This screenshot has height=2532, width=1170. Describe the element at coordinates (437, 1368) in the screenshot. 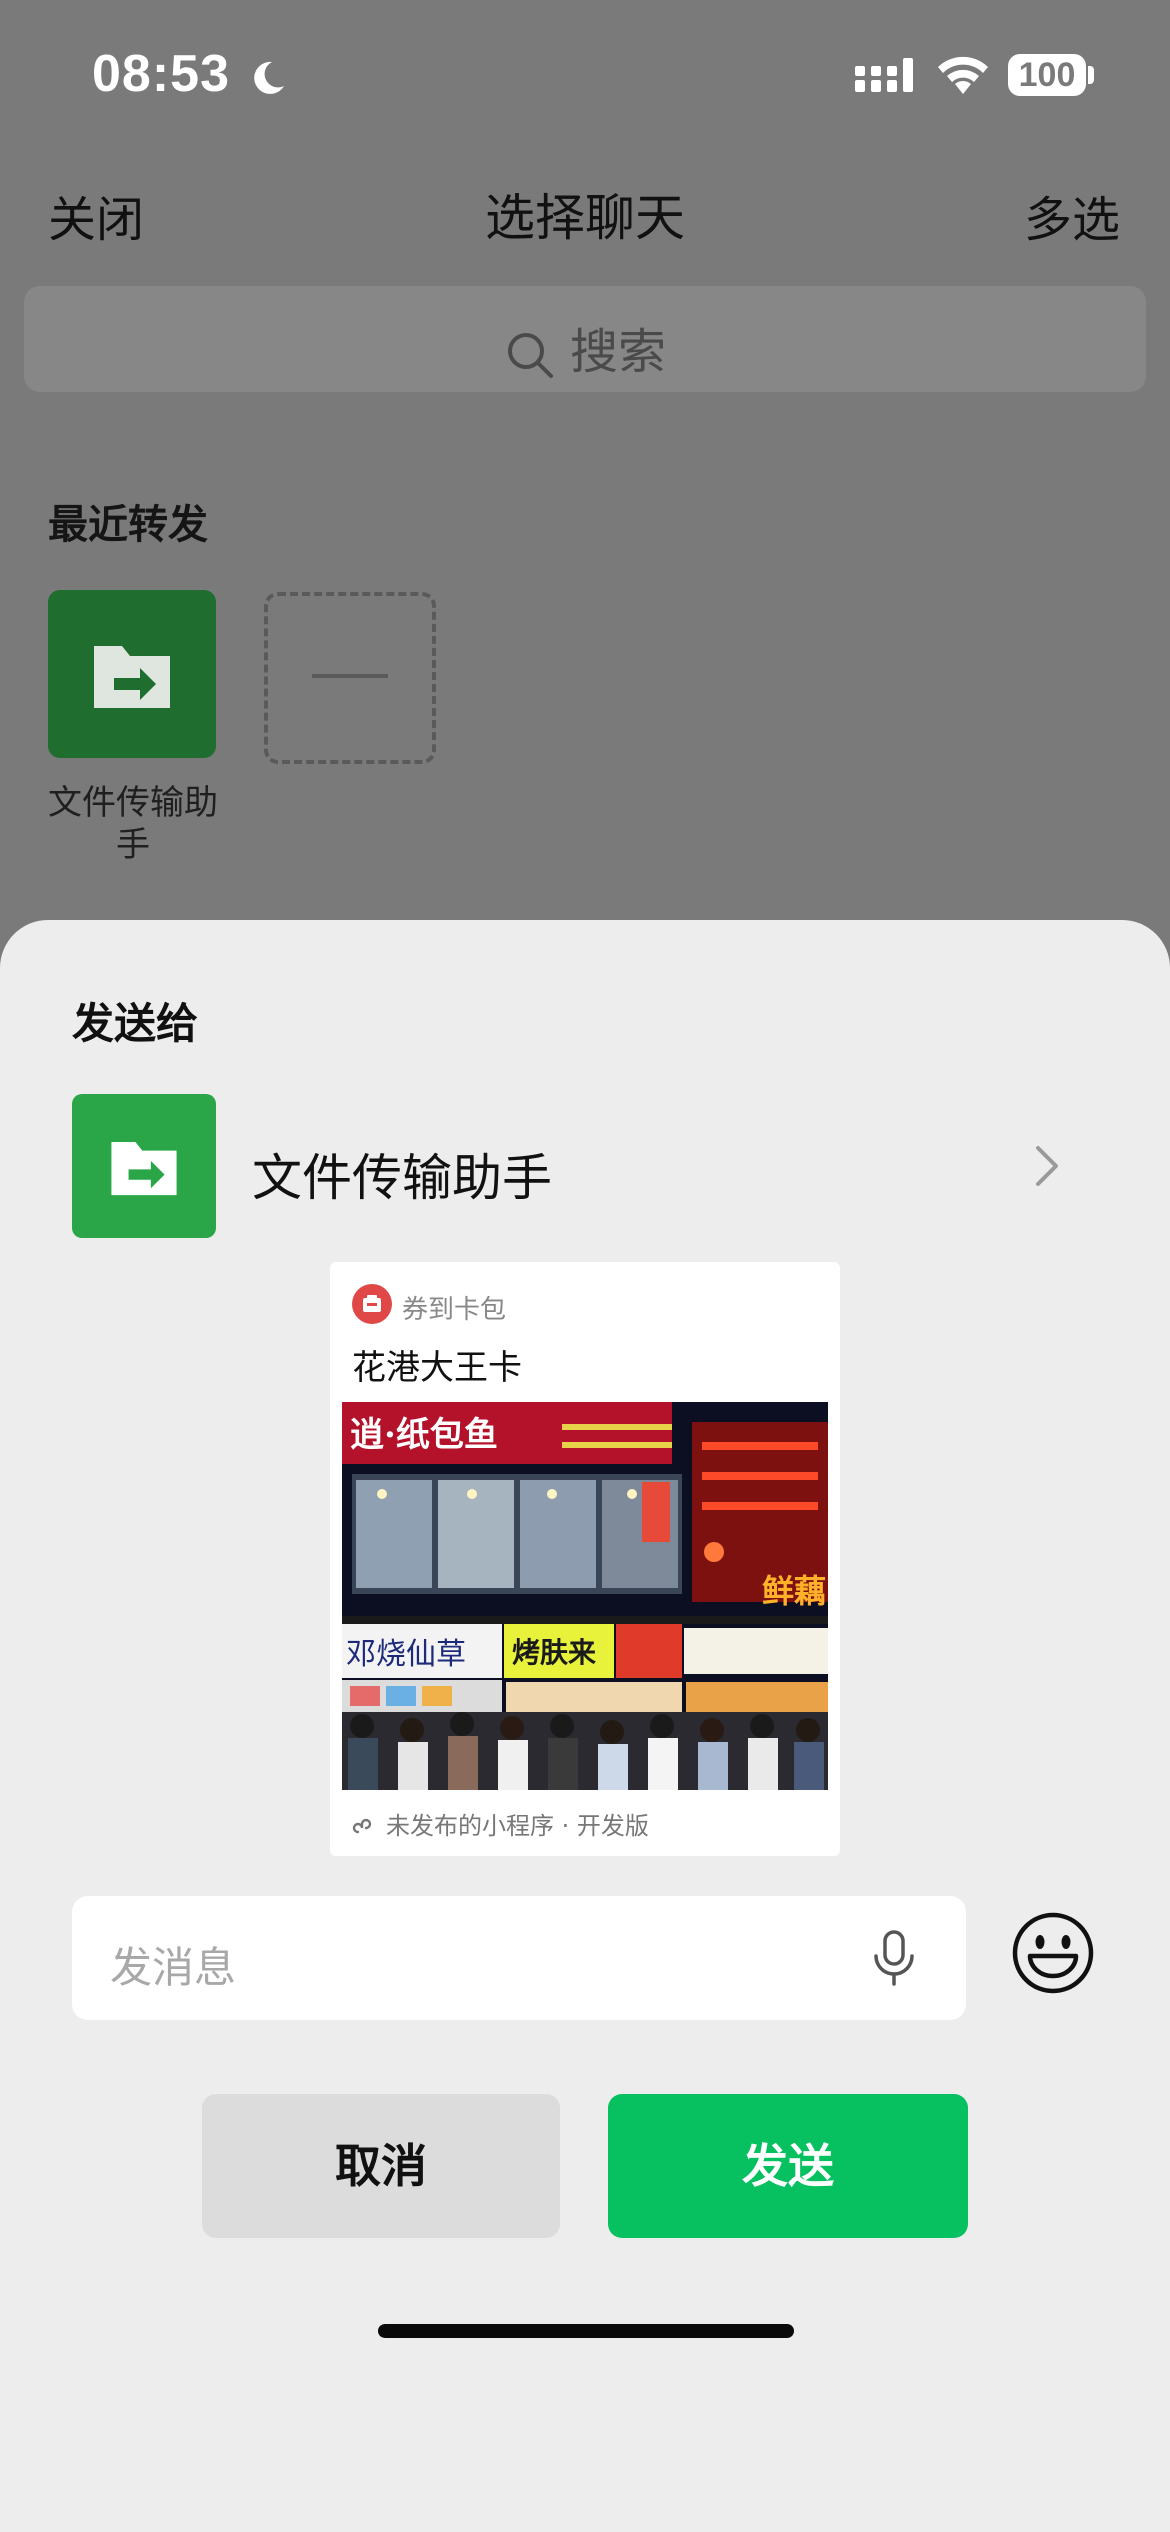

I see `card-title: 花港大王卡` at that location.